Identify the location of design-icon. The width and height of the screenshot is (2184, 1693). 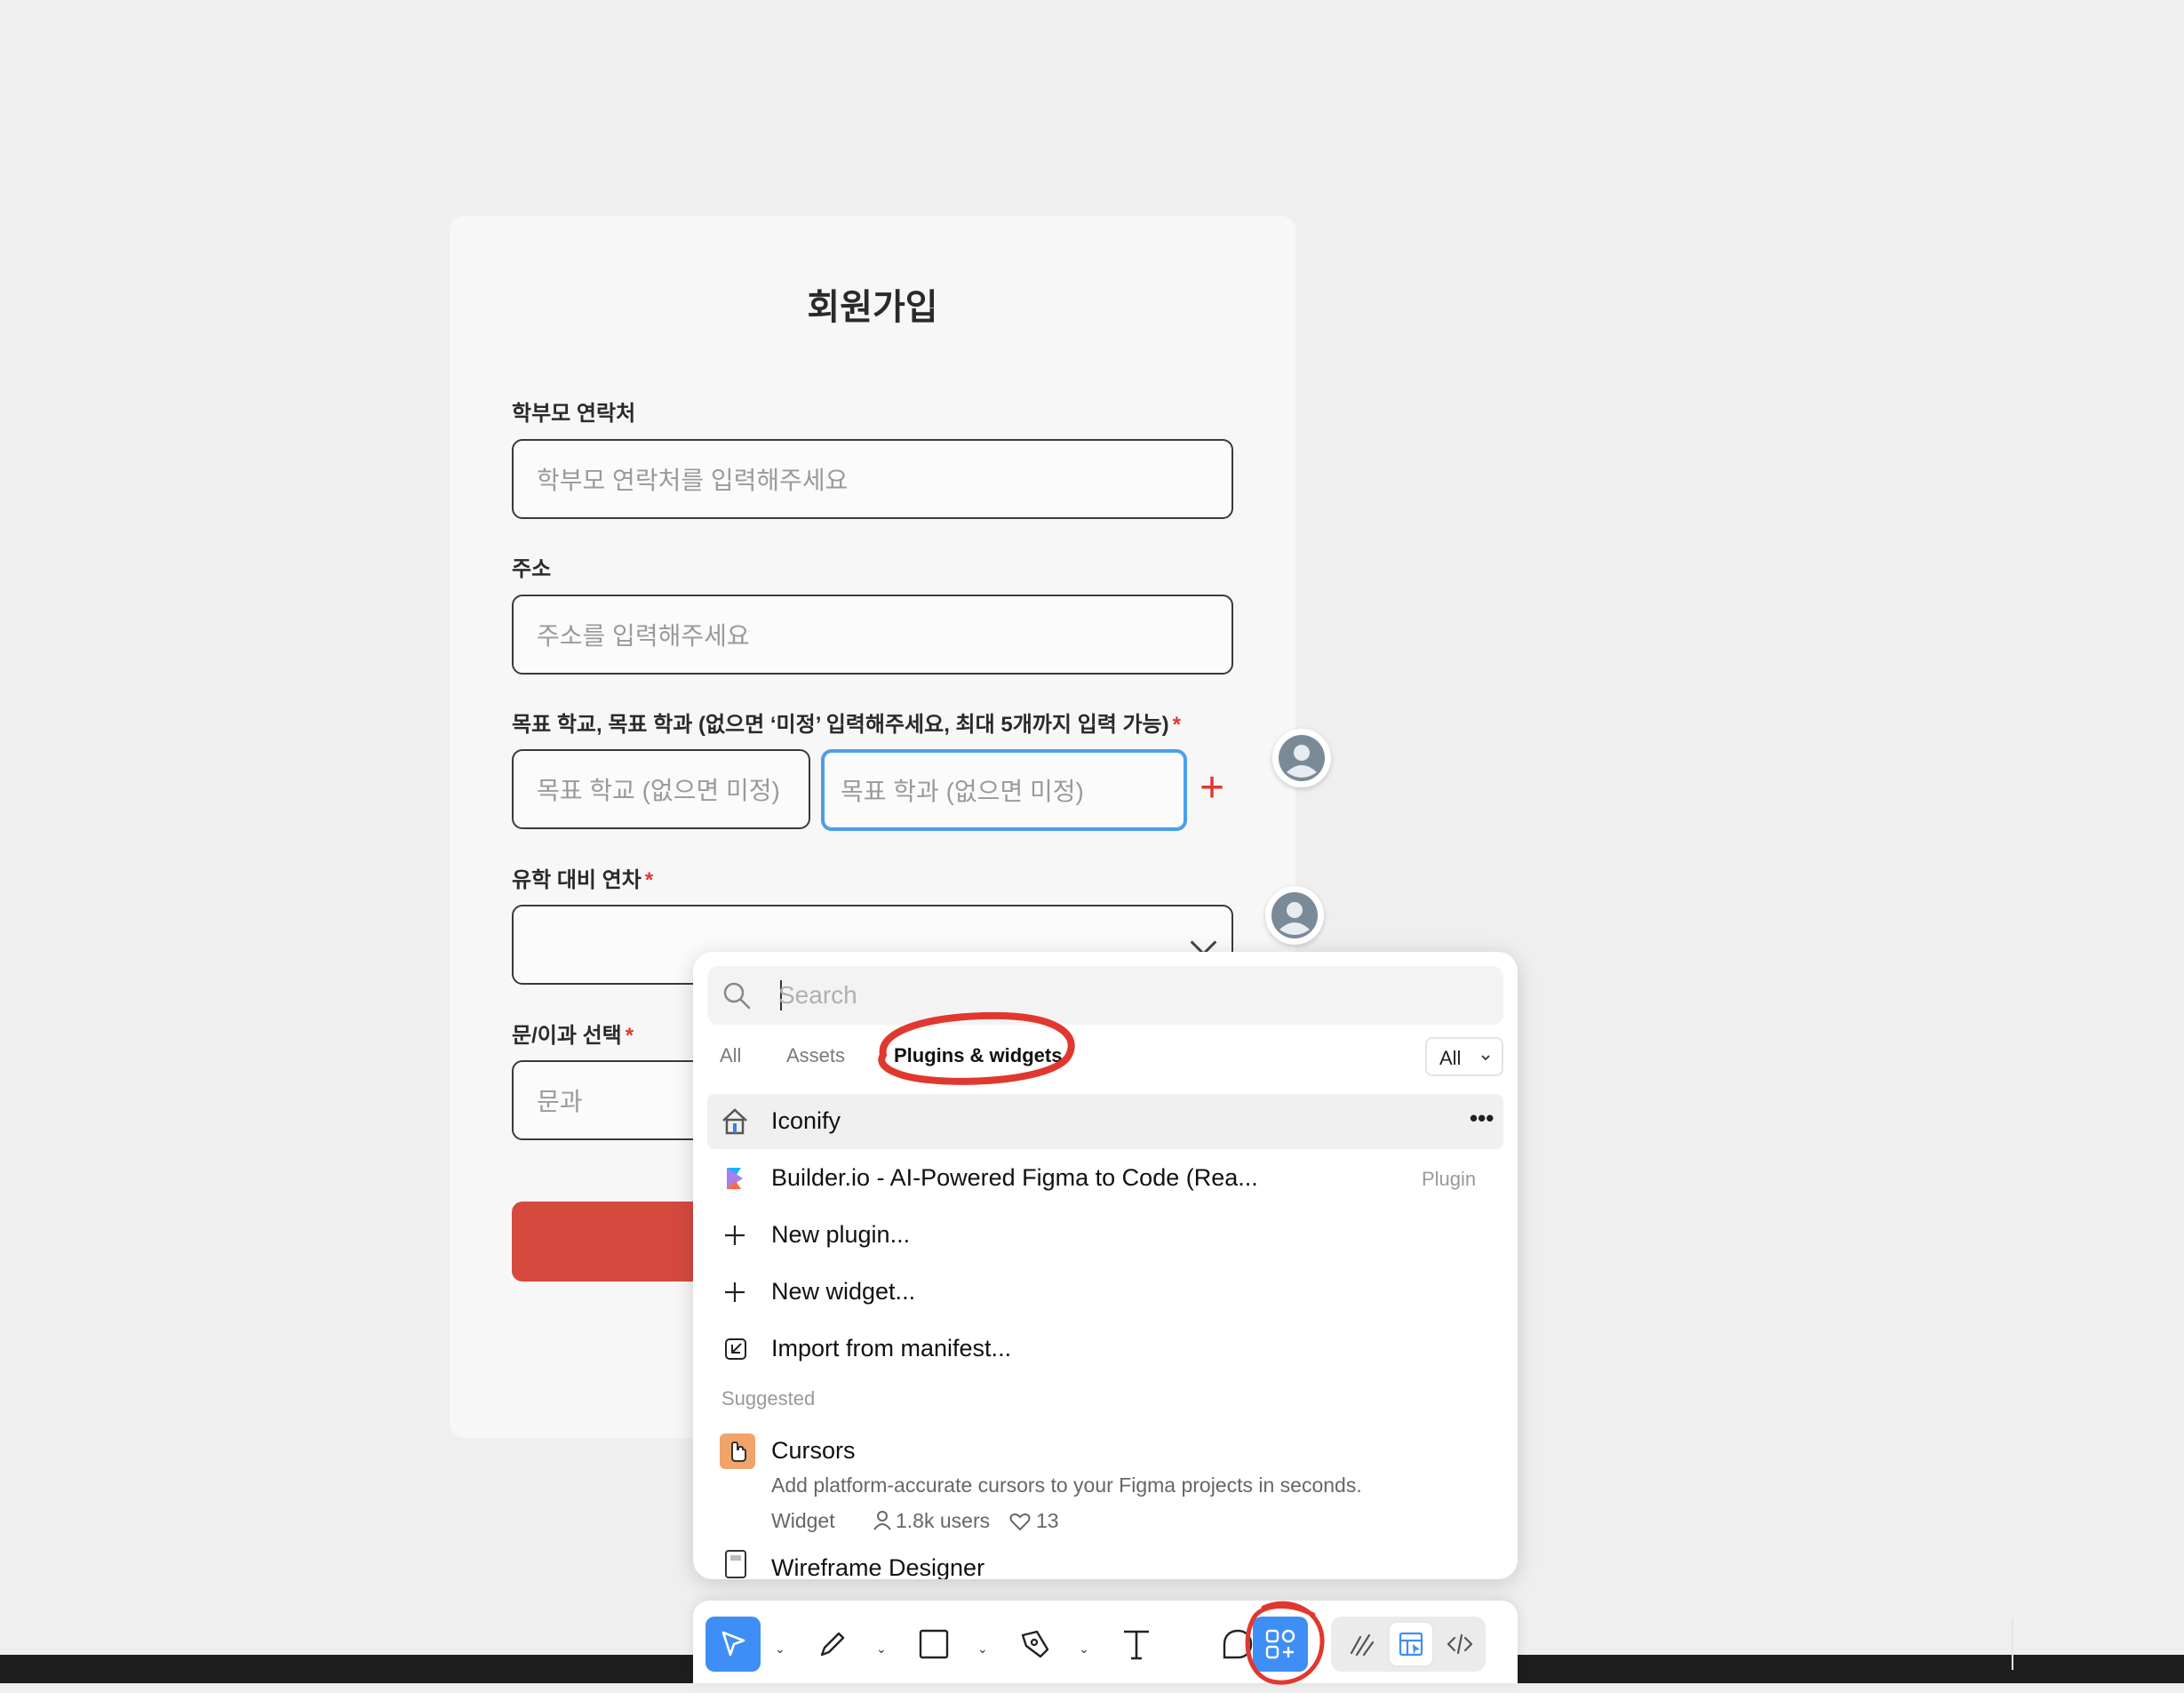
(1411, 1644).